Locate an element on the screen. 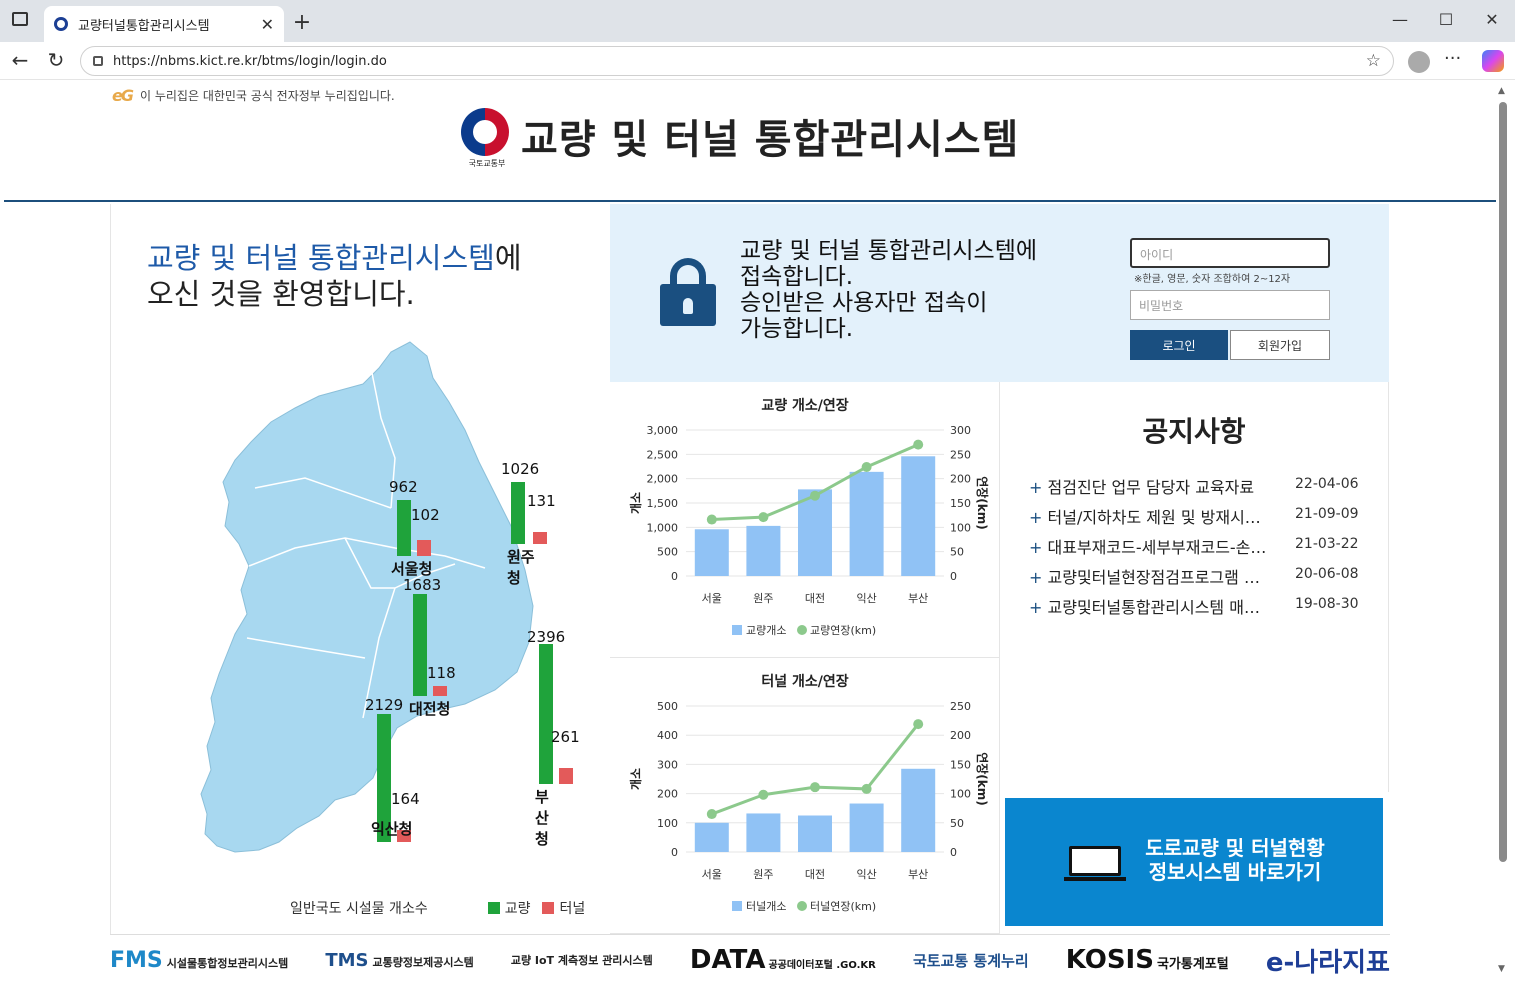 Image resolution: width=1515 pixels, height=985 pixels. scroll-down-icon: ▼ is located at coordinates (1501, 969).